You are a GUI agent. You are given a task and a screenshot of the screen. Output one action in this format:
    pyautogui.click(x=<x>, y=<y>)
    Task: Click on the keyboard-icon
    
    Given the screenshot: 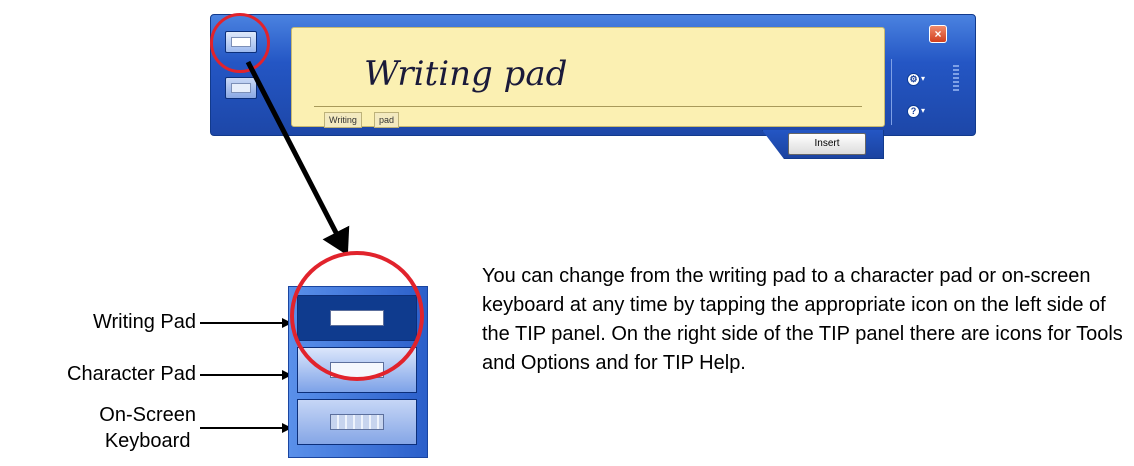 What is the action you would take?
    pyautogui.click(x=357, y=422)
    